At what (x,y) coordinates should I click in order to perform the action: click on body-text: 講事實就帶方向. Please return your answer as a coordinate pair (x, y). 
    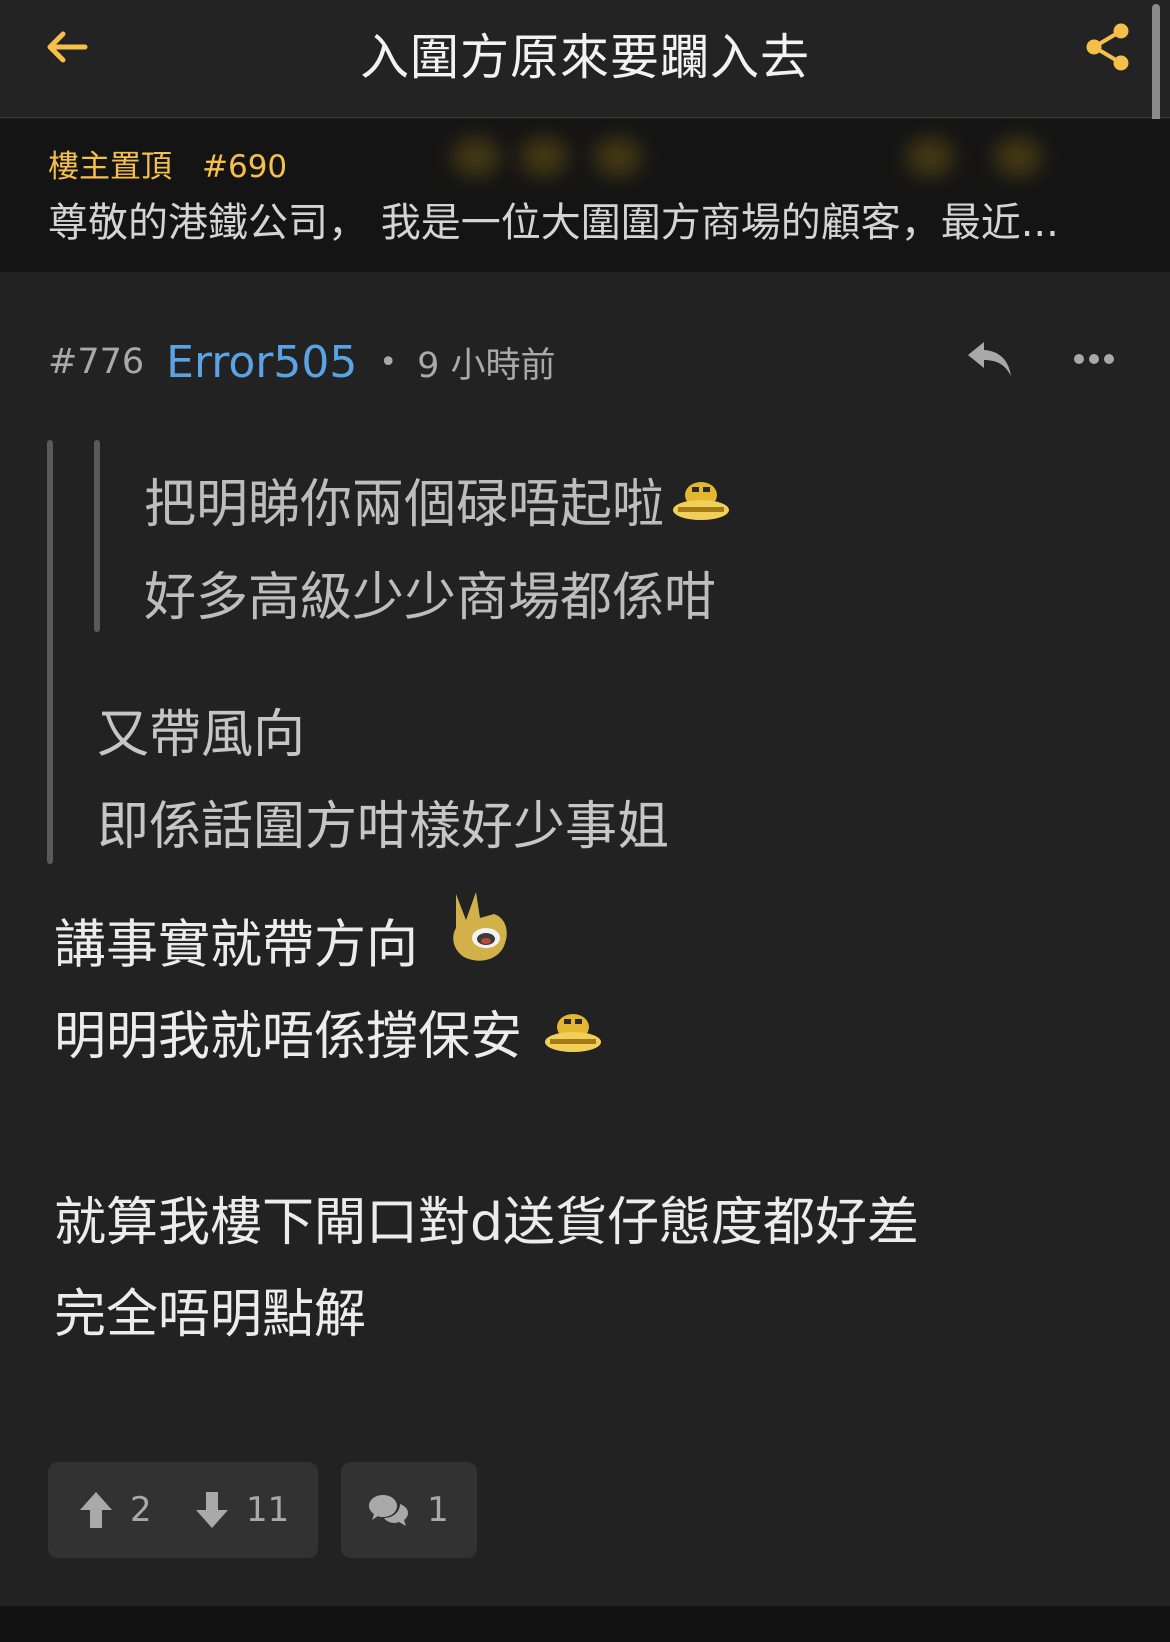
    Looking at the image, I should click on (236, 945).